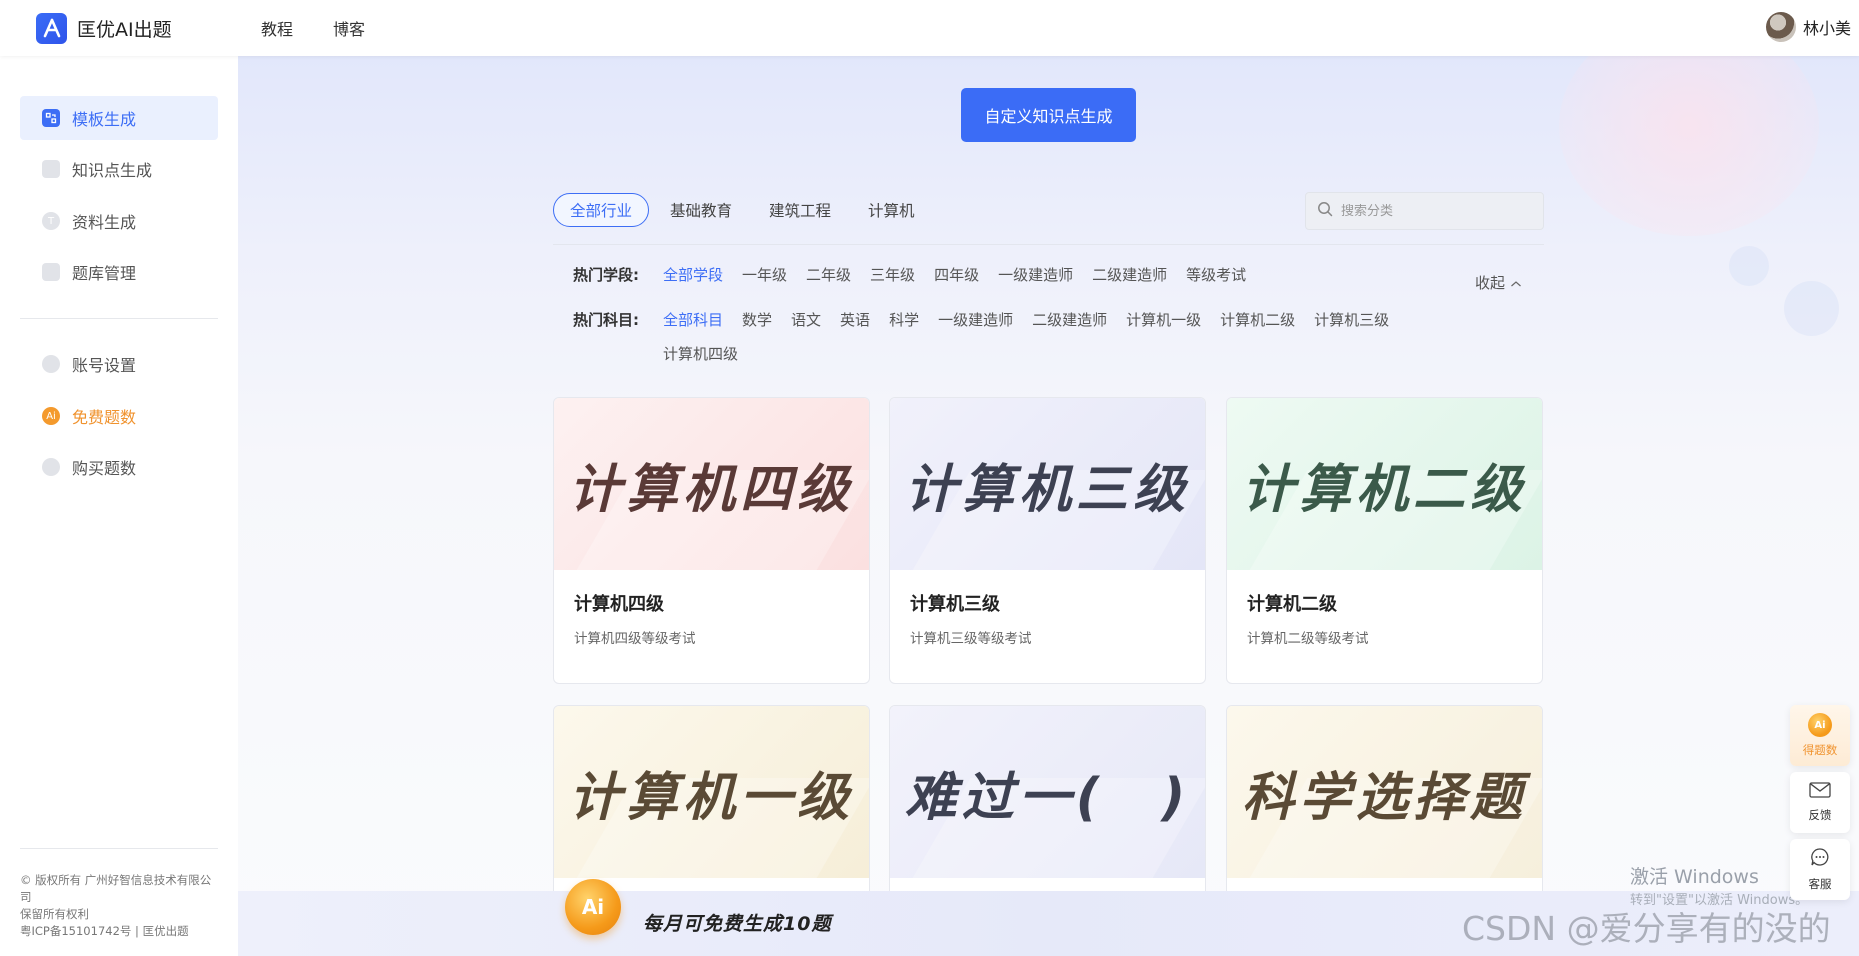 The width and height of the screenshot is (1859, 956). What do you see at coordinates (1047, 792) in the screenshot?
I see `card-cover: 难过一( )` at bounding box center [1047, 792].